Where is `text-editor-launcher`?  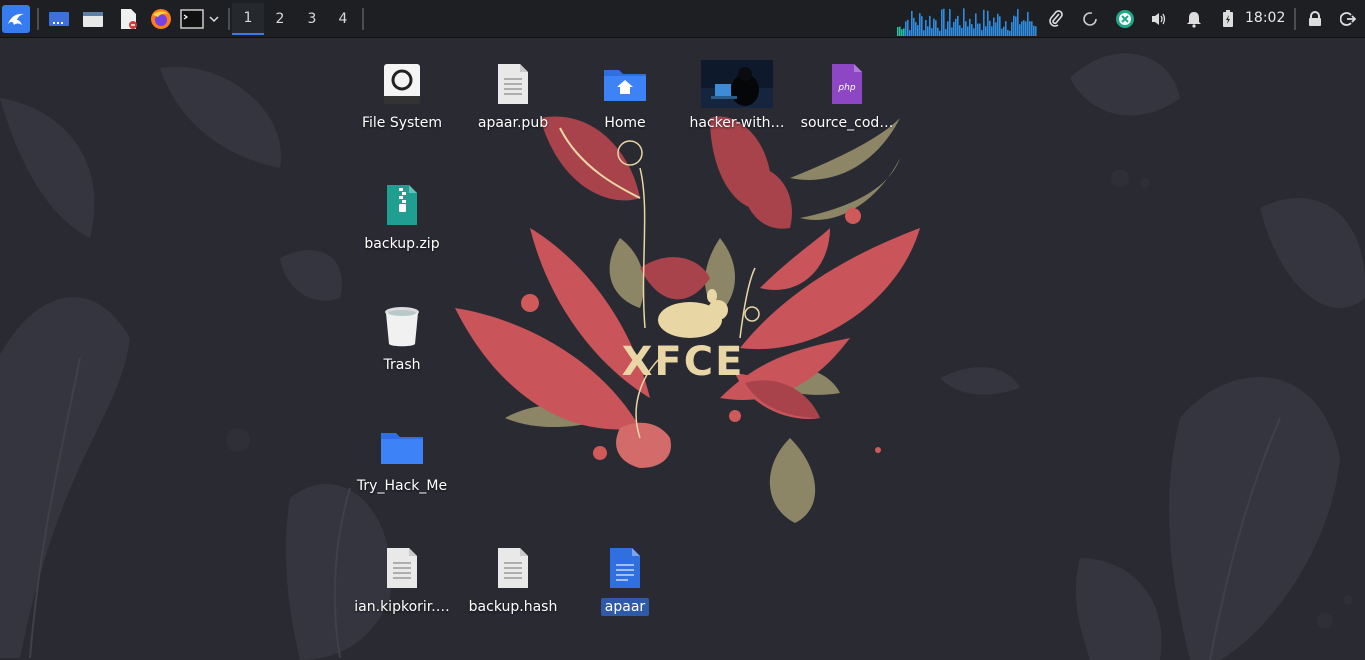
text-editor-launcher is located at coordinates (128, 19).